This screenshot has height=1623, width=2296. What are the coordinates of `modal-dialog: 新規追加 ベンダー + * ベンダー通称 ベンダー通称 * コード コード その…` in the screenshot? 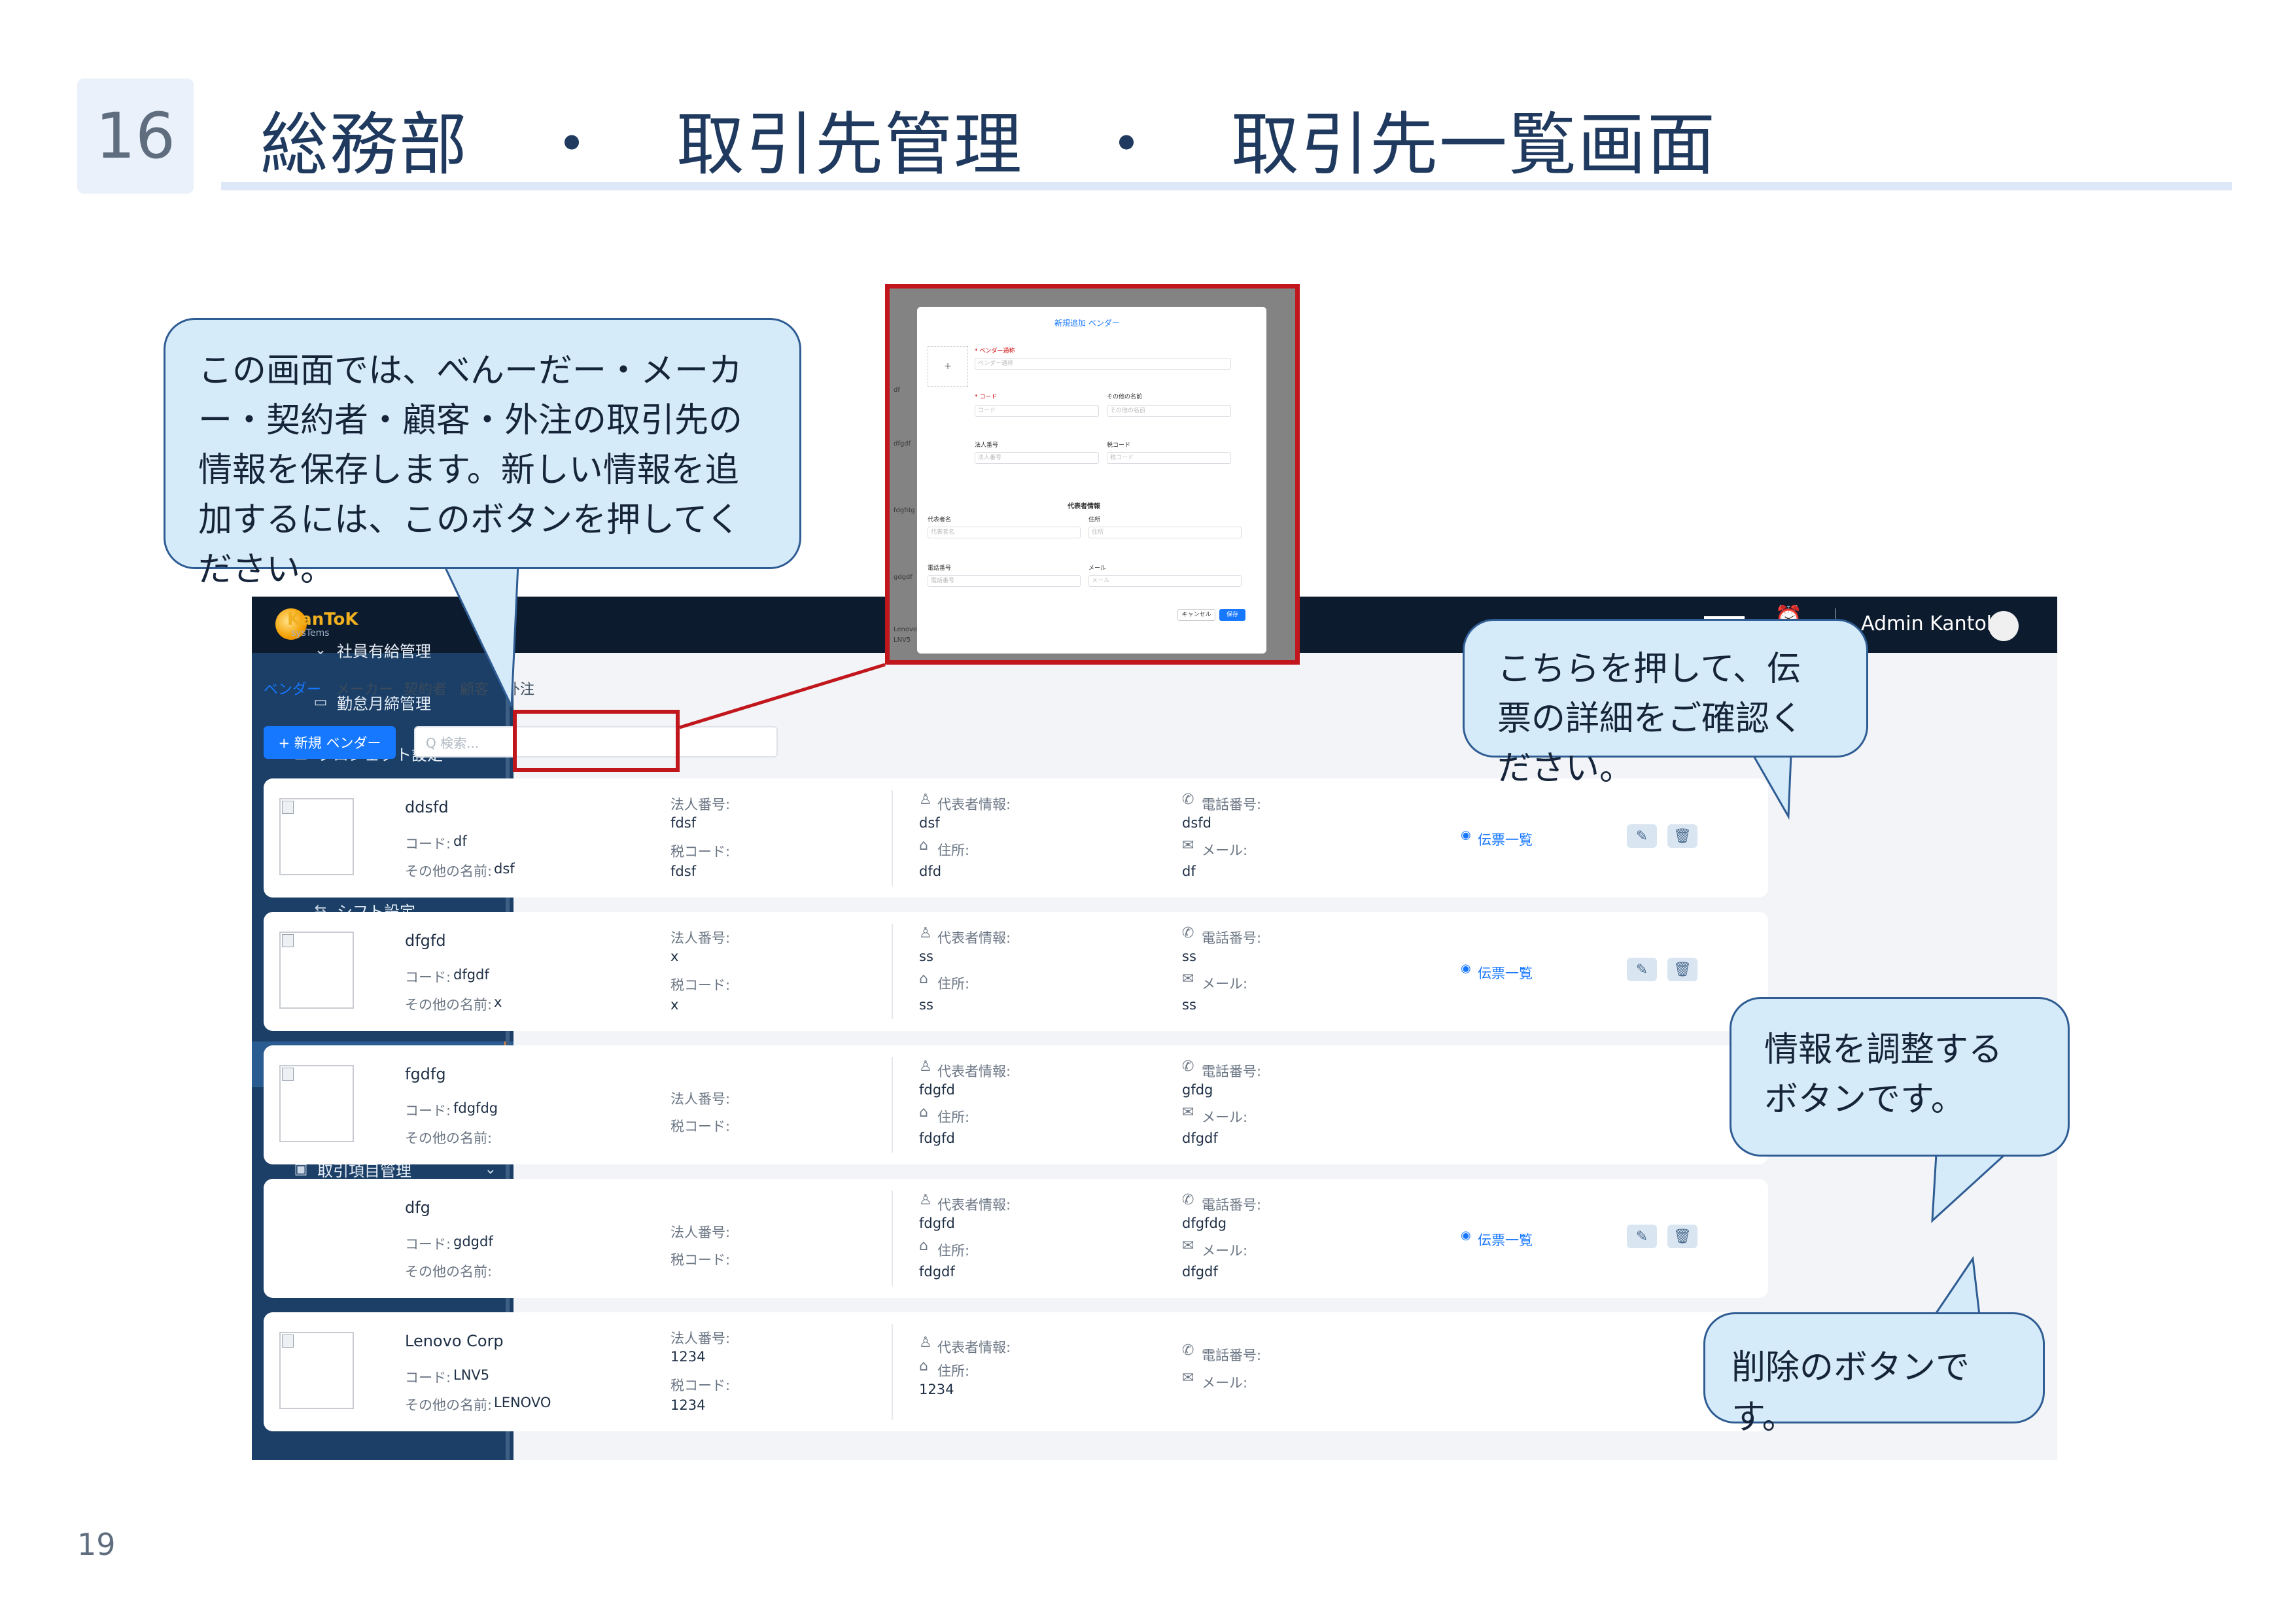 It's located at (1091, 480).